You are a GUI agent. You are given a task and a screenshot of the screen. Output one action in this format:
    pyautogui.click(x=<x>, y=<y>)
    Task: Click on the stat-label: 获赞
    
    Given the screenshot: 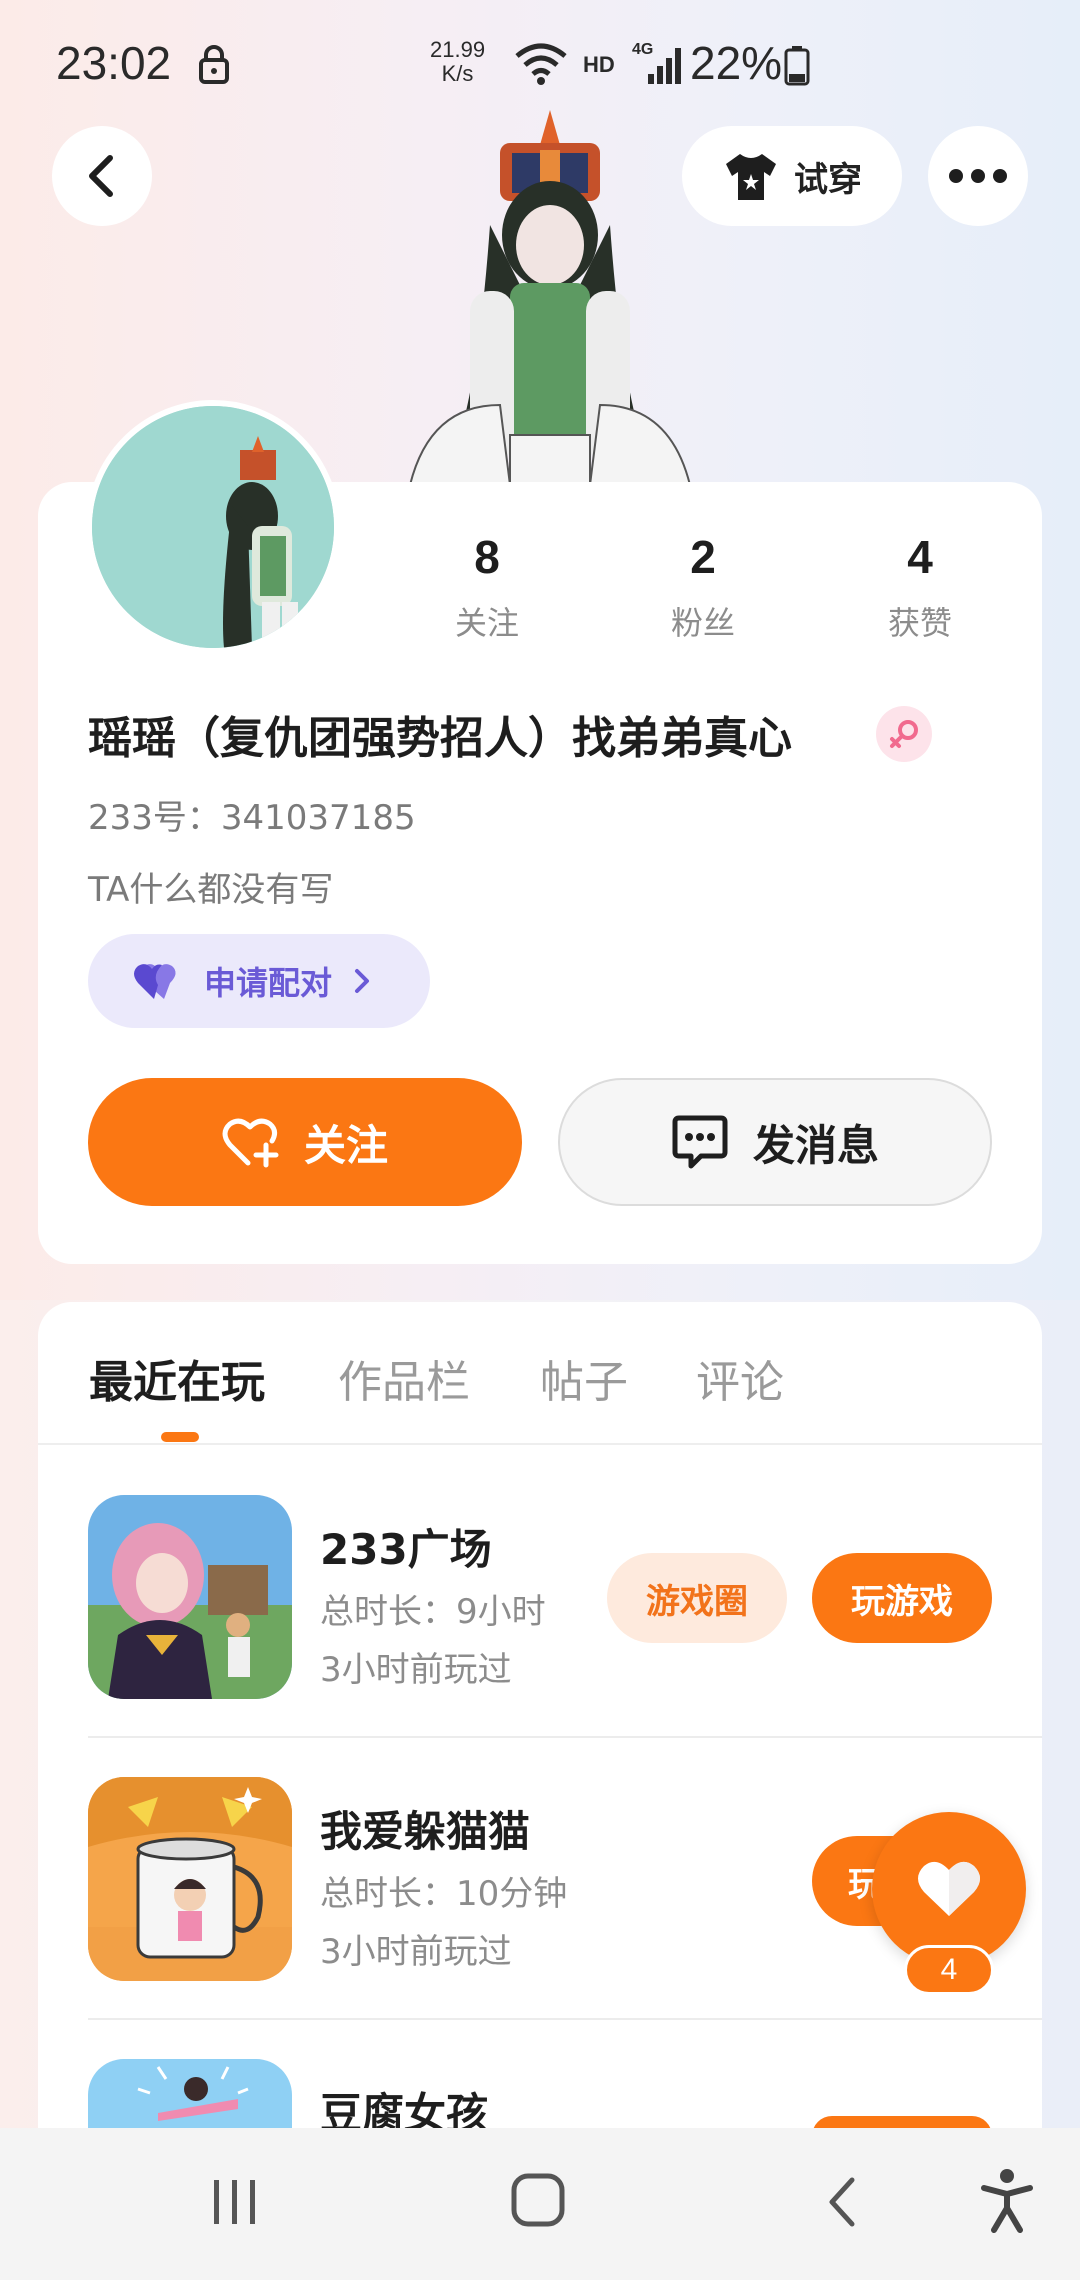 What is the action you would take?
    pyautogui.click(x=919, y=623)
    